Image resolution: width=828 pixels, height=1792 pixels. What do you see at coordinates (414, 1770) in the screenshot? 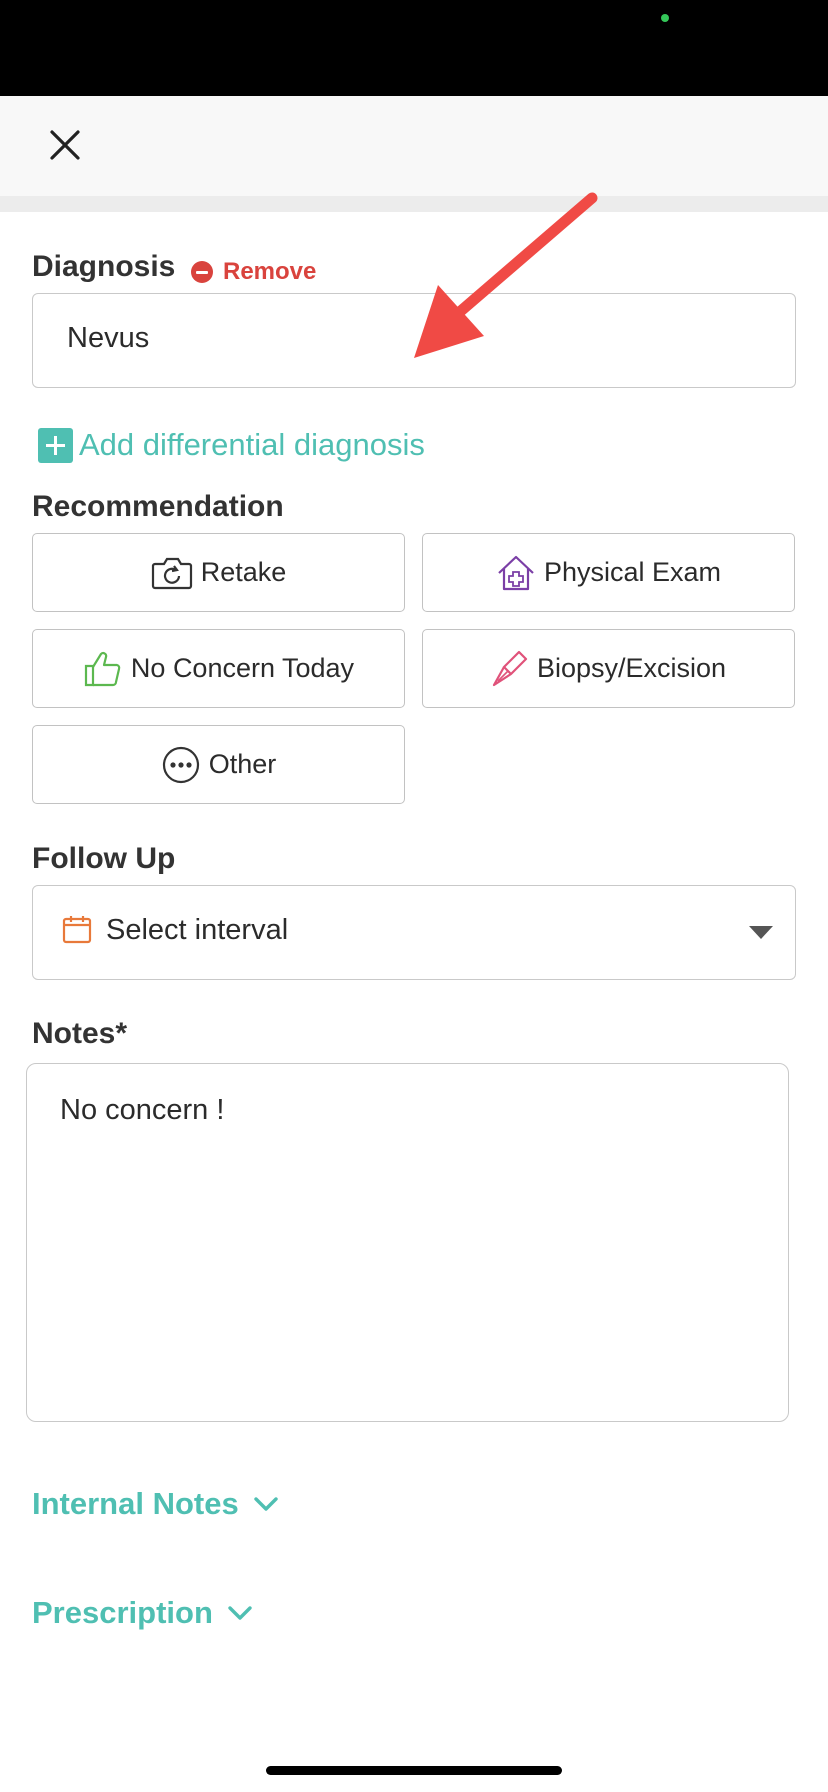
I see `home-indicator` at bounding box center [414, 1770].